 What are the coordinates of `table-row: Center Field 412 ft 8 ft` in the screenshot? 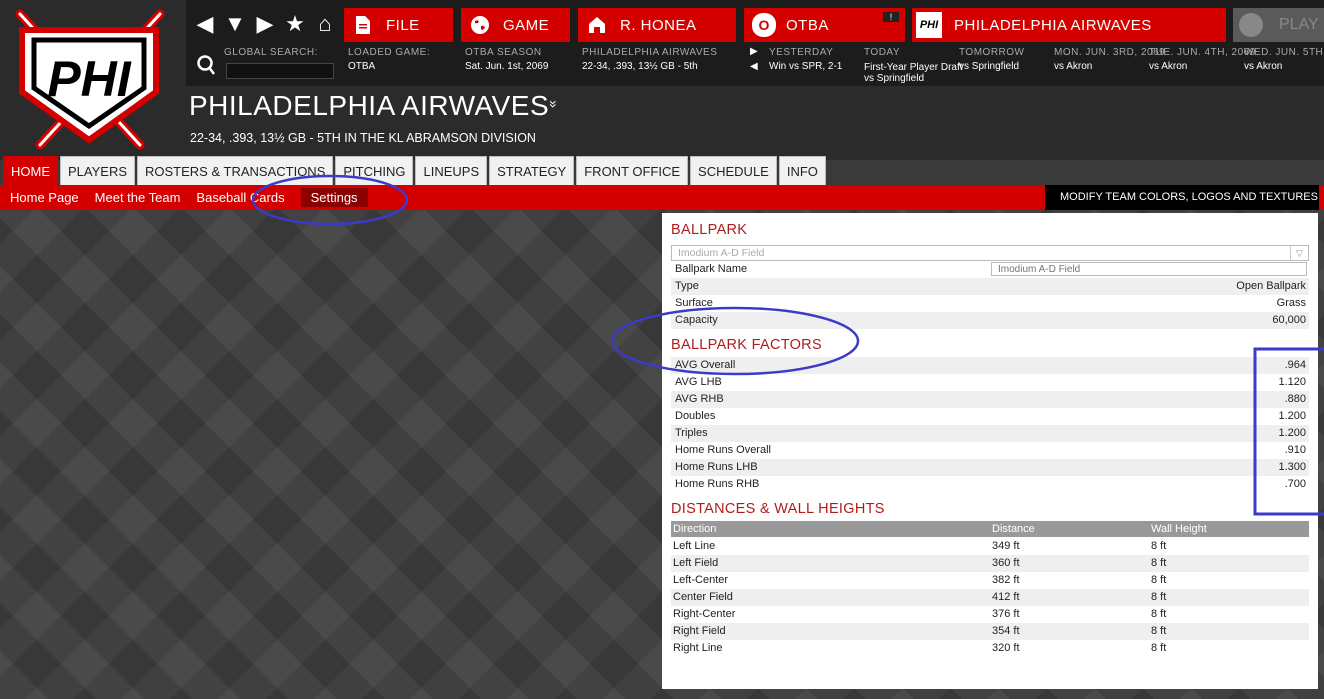 It's located at (990, 597).